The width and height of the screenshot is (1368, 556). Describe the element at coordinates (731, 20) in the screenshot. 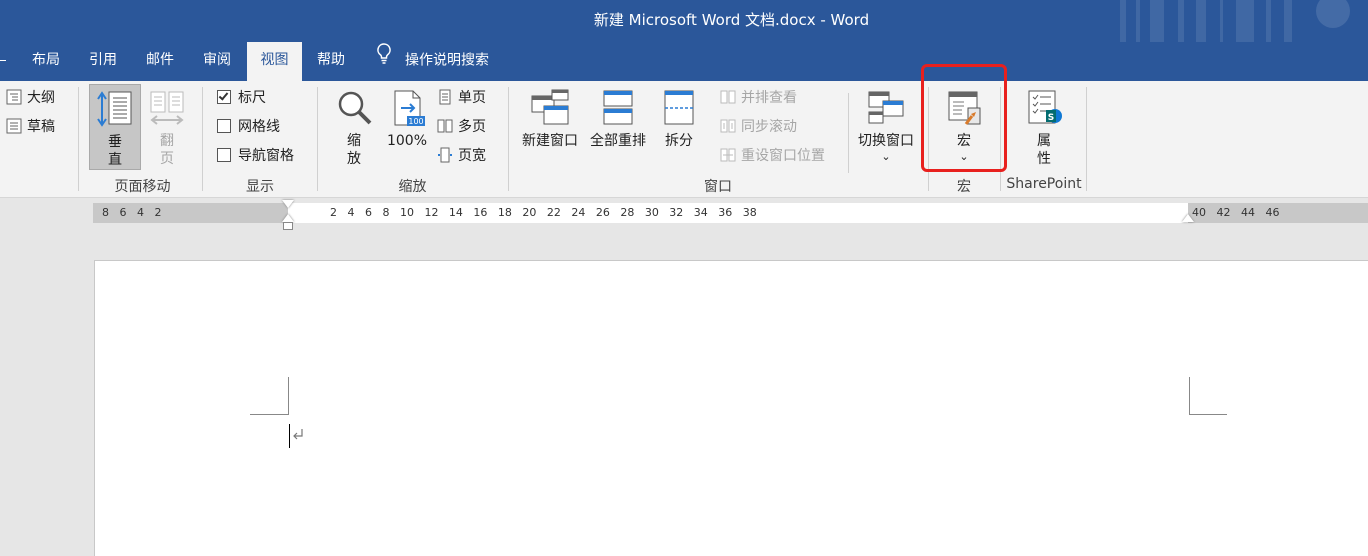

I see `window-title: 新建 Microsoft Word 文档.docx - Word` at that location.